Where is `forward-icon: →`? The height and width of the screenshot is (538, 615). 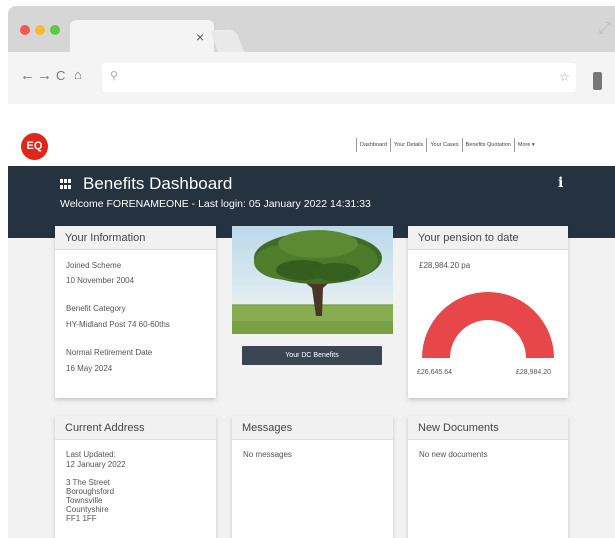 forward-icon: → is located at coordinates (44, 75).